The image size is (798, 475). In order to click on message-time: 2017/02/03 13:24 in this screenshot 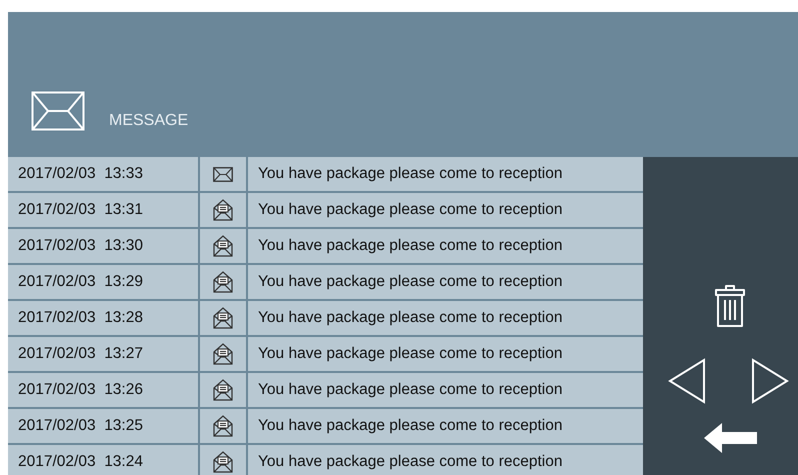, I will do `click(104, 460)`.